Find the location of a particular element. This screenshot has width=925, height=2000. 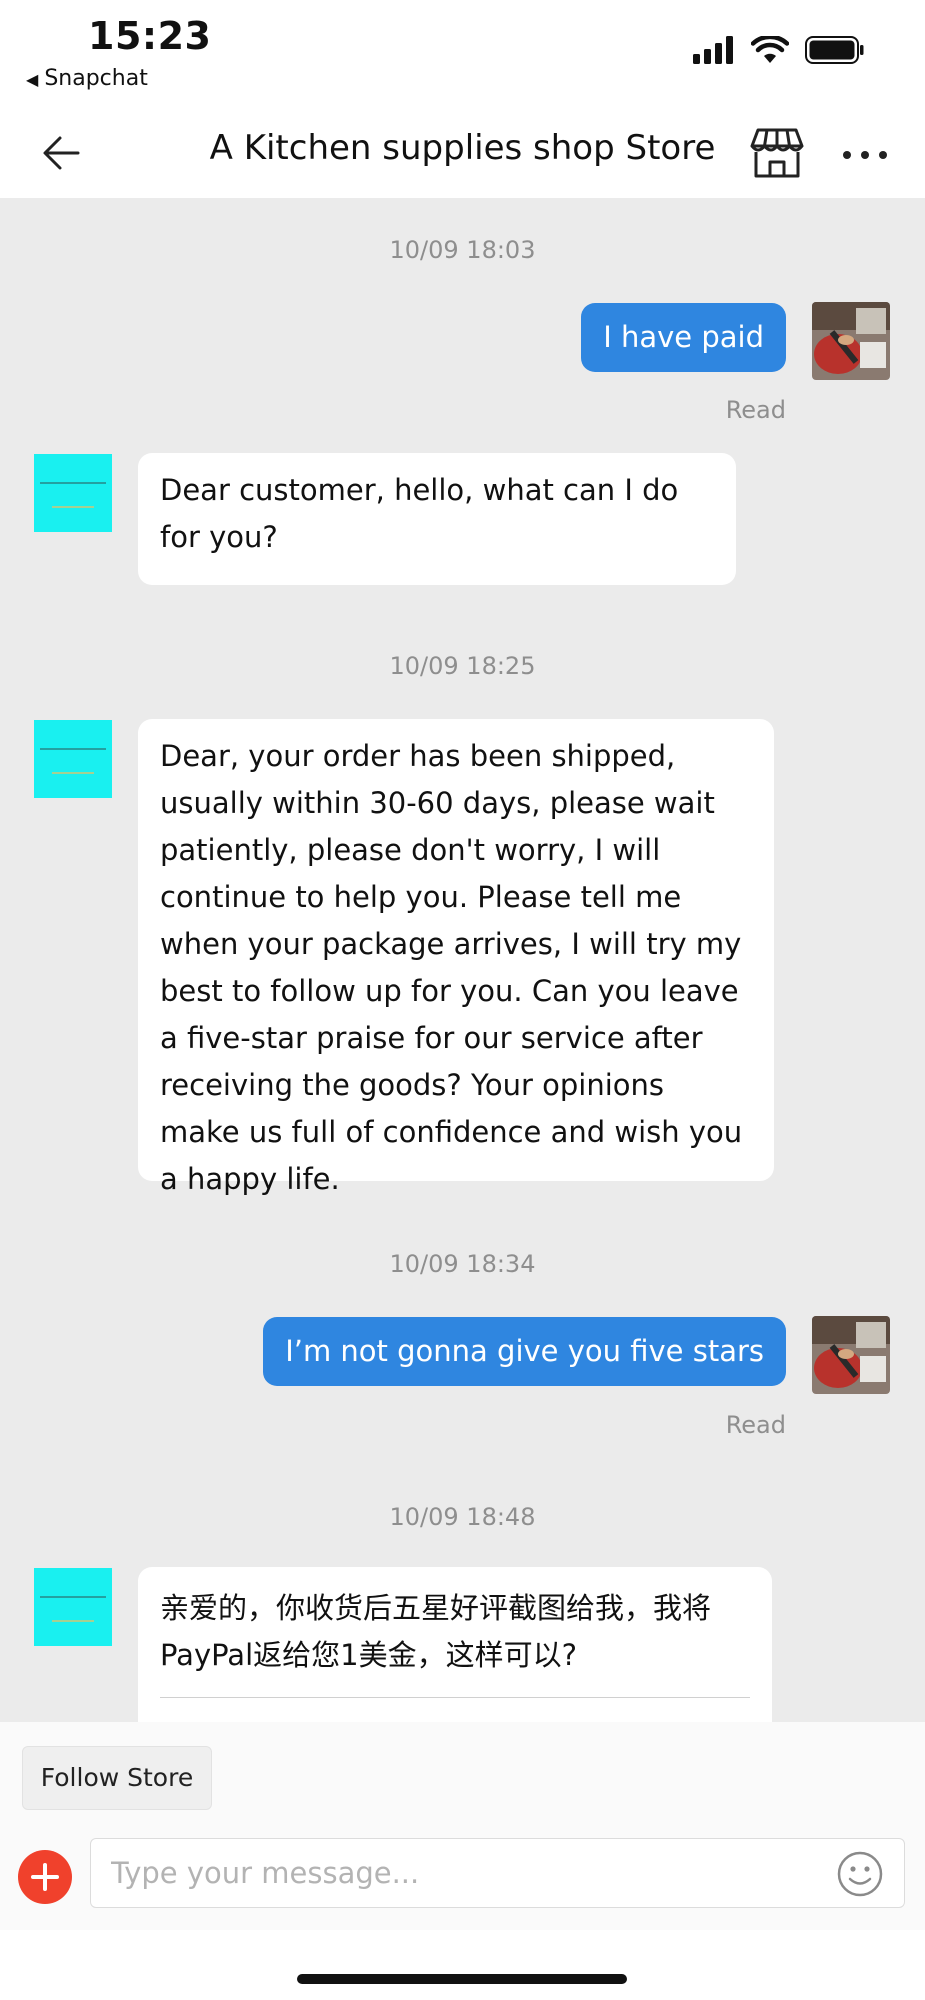

wifi-icon is located at coordinates (770, 49).